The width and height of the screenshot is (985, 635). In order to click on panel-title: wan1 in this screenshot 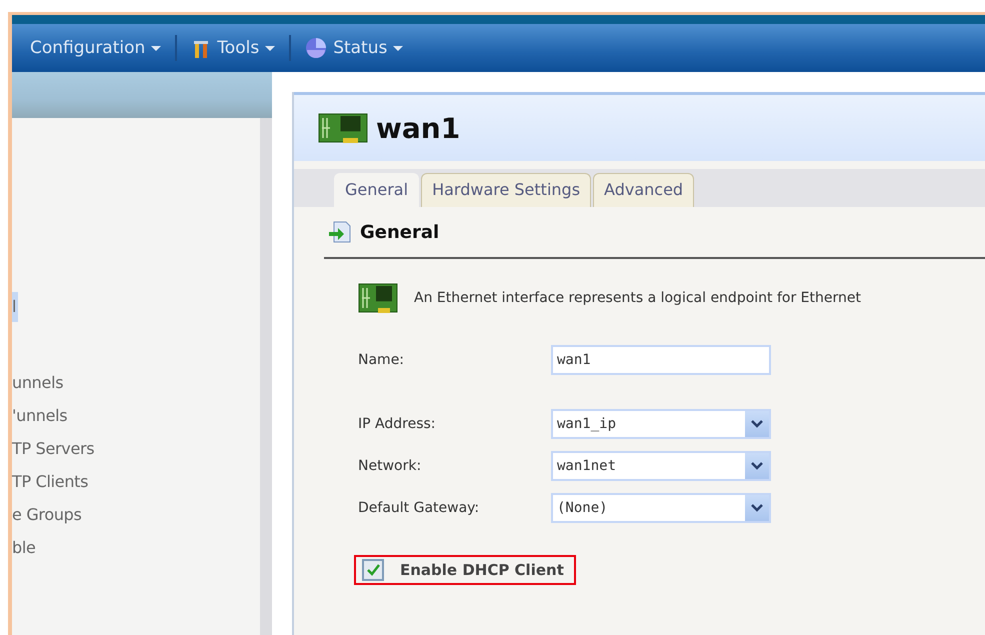, I will do `click(418, 128)`.